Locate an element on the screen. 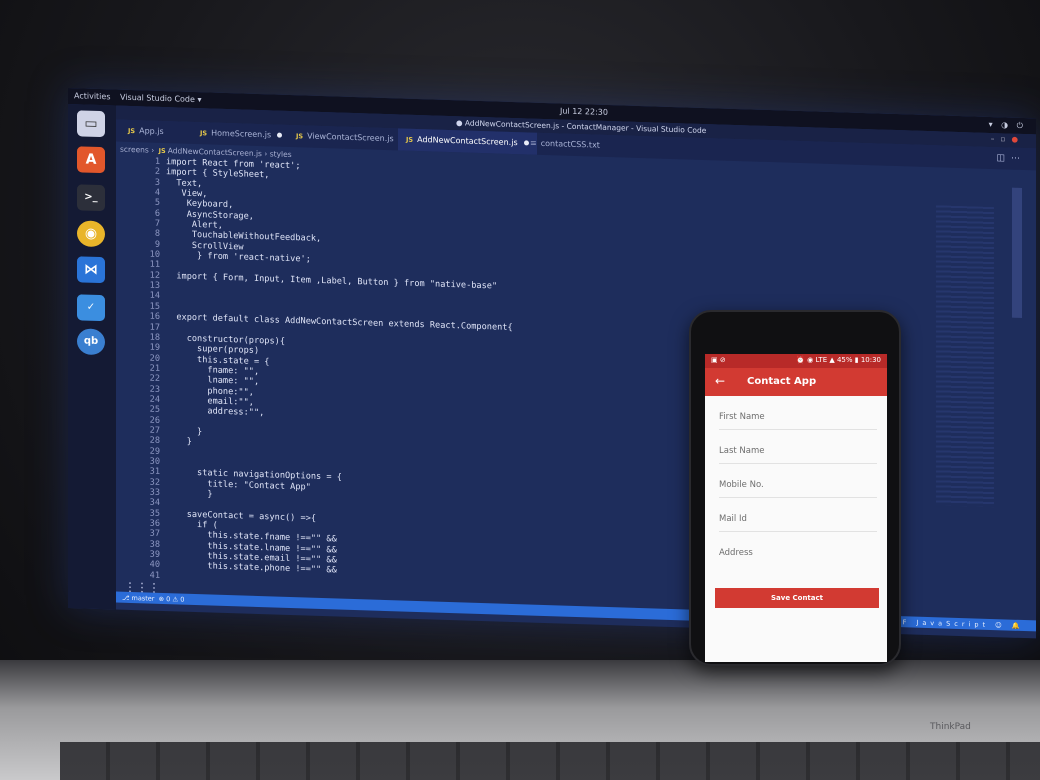  keyboard is located at coordinates (550, 761).